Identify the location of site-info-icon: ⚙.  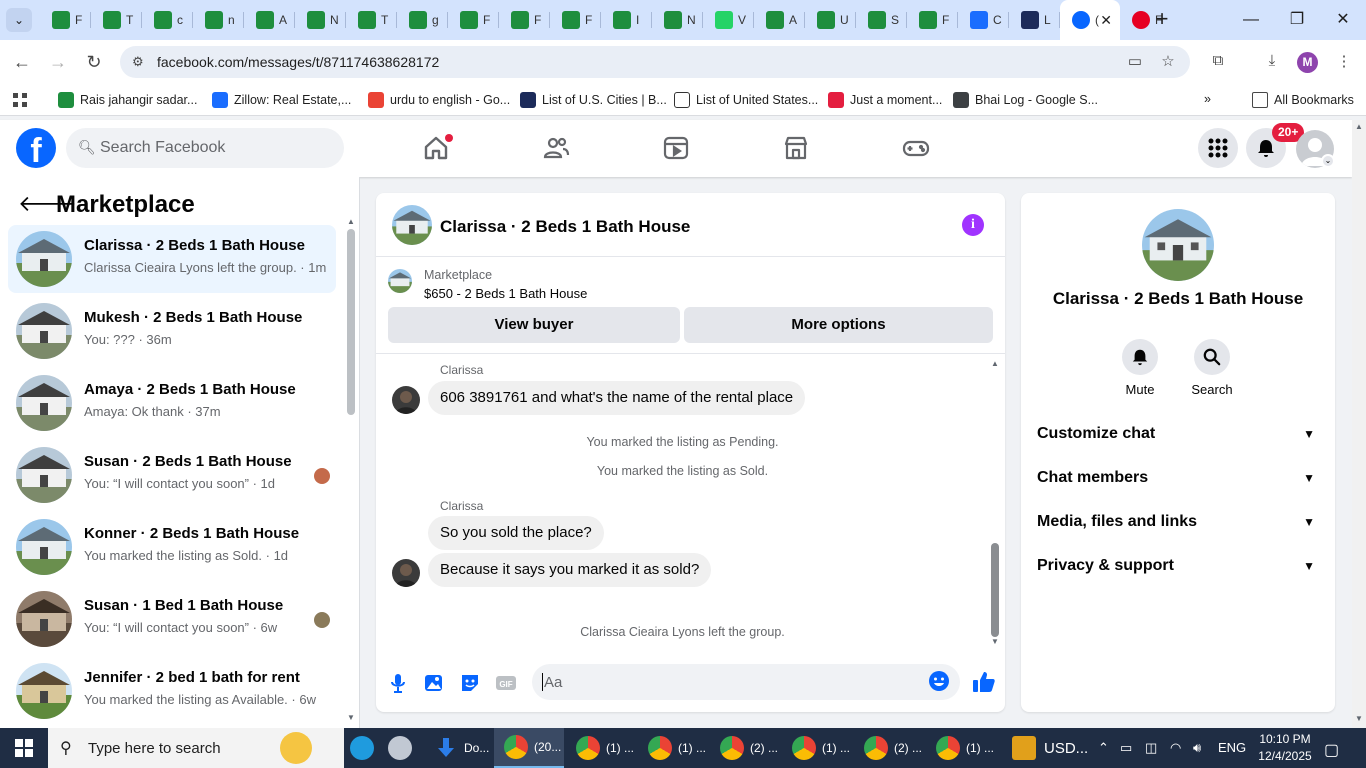
(140, 62).